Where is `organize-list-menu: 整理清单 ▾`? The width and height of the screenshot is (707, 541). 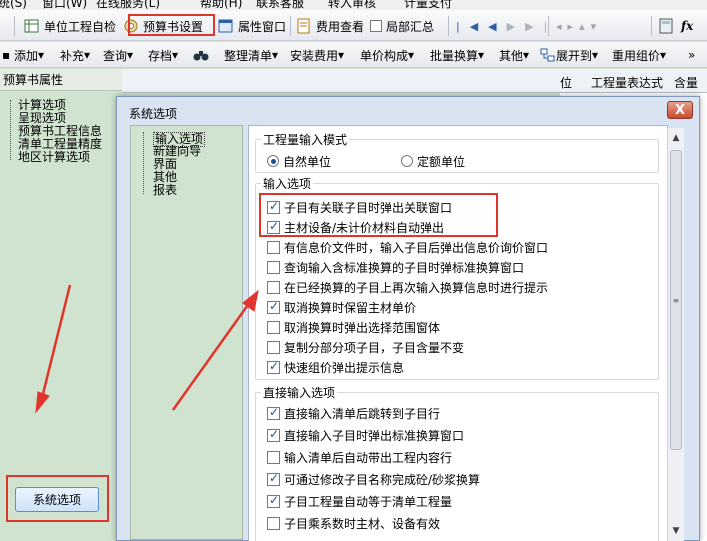
organize-list-menu: 整理清单 ▾ is located at coordinates (251, 55).